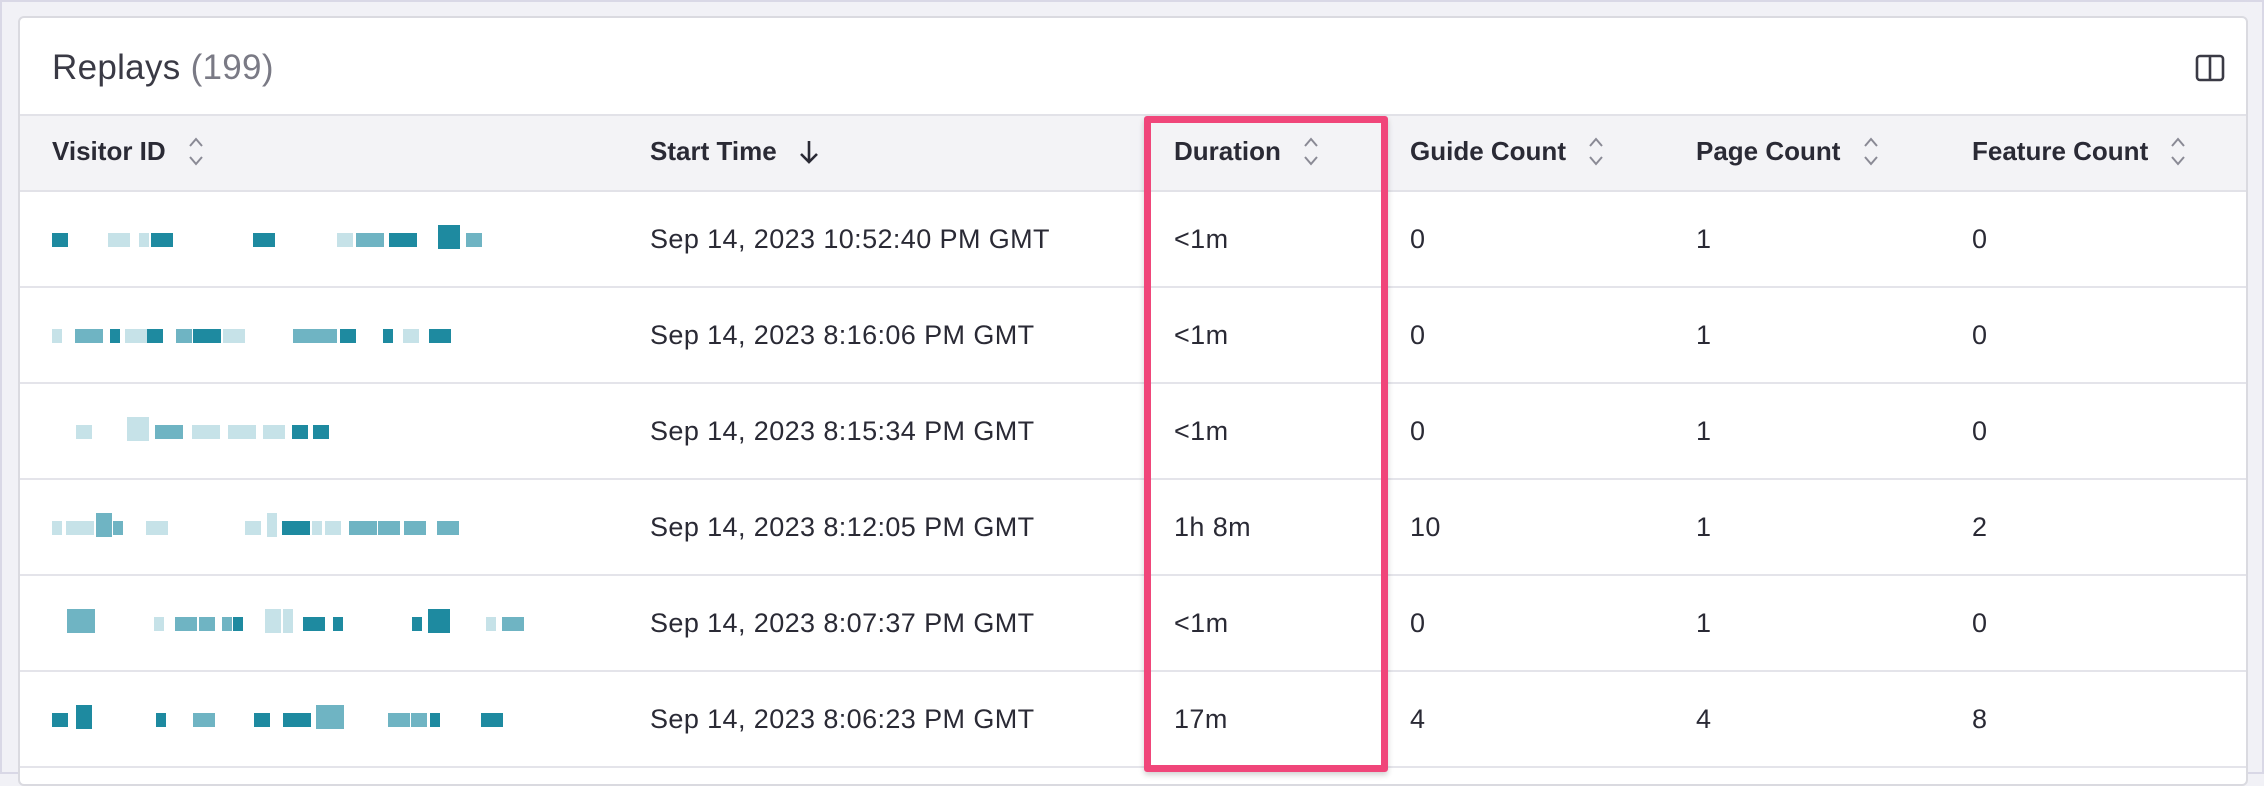  What do you see at coordinates (808, 151) in the screenshot?
I see `sort-descending-icon` at bounding box center [808, 151].